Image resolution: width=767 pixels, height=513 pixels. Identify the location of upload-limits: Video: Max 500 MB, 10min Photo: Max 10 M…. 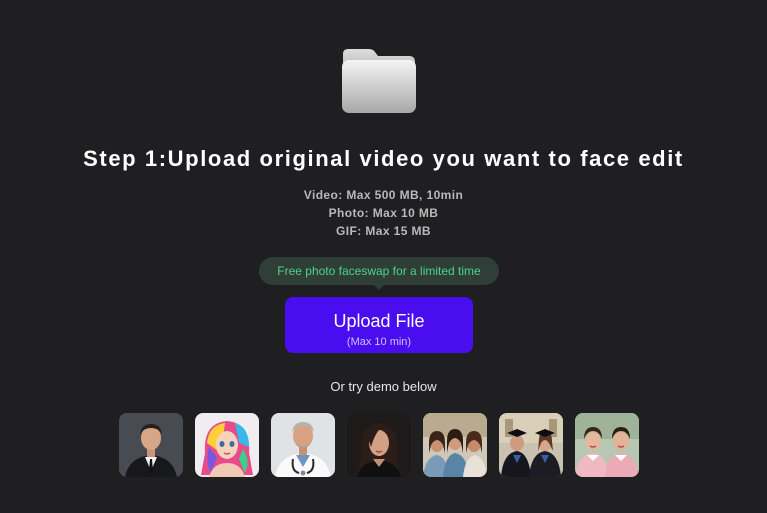
(383, 213).